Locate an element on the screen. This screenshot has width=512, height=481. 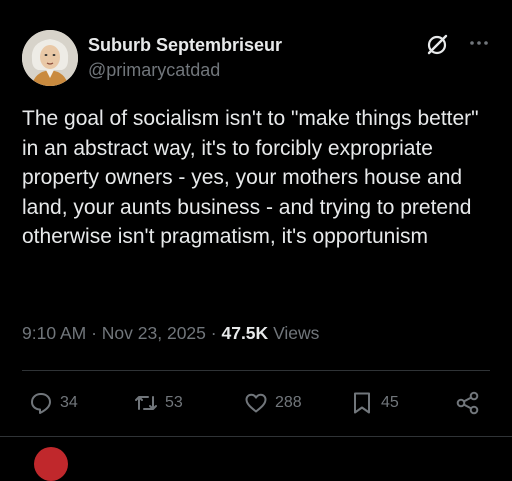
repost-icon is located at coordinates (146, 403).